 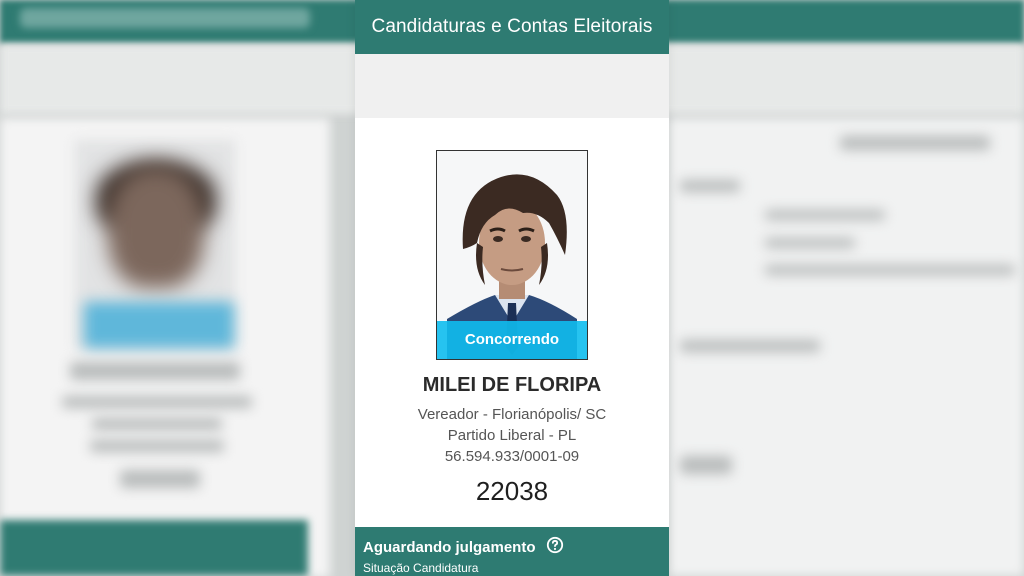 I want to click on bg-photo-badge, so click(x=159, y=325).